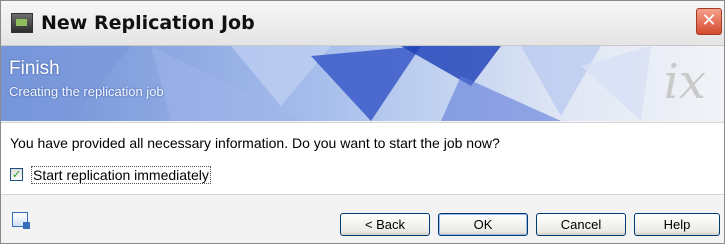 This screenshot has width=725, height=244. What do you see at coordinates (86, 91) in the screenshot?
I see `banner-subtitle: Creating the replication job` at bounding box center [86, 91].